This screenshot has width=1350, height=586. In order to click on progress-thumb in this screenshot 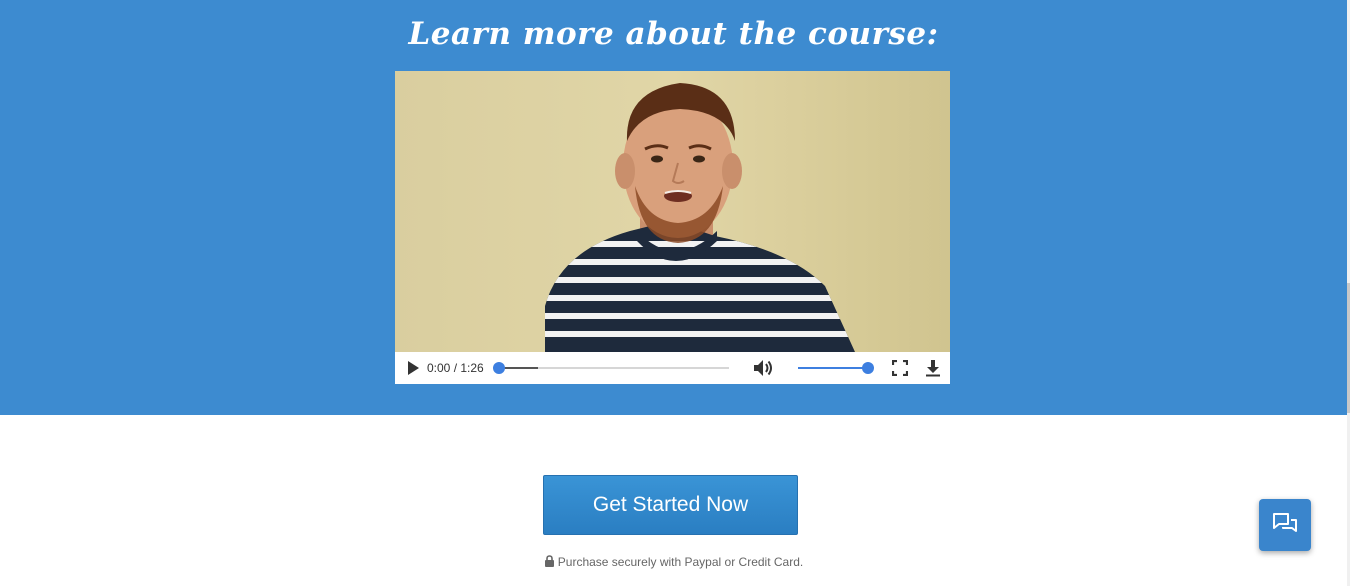, I will do `click(499, 368)`.